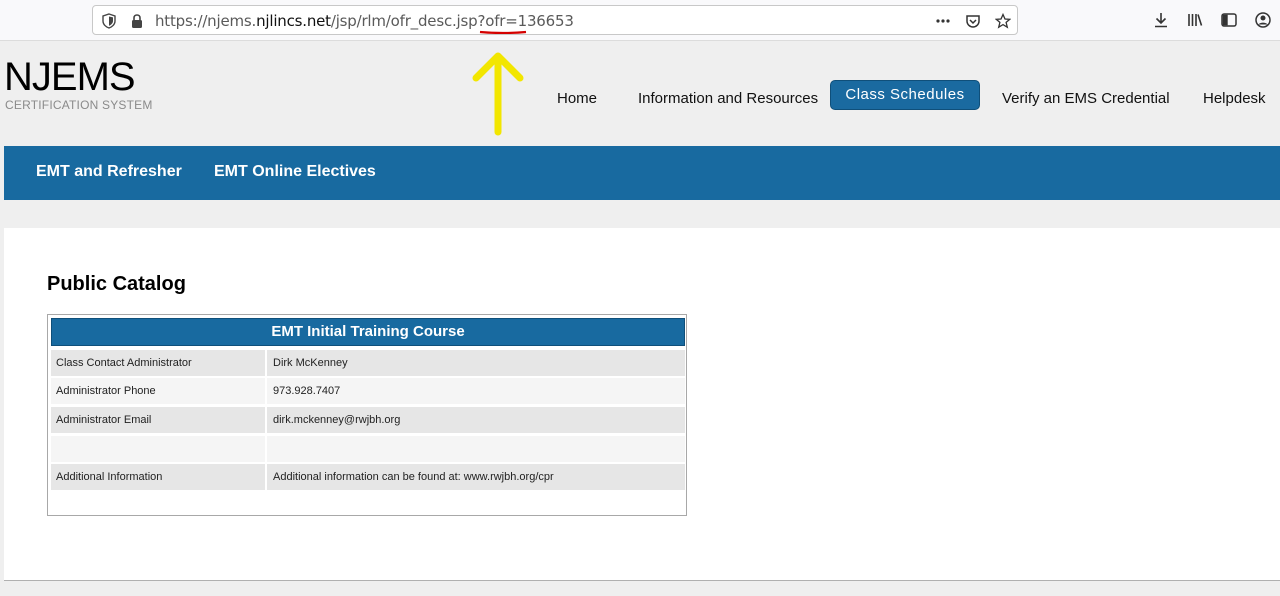 The image size is (1280, 596). I want to click on nav-home: Home, so click(577, 98).